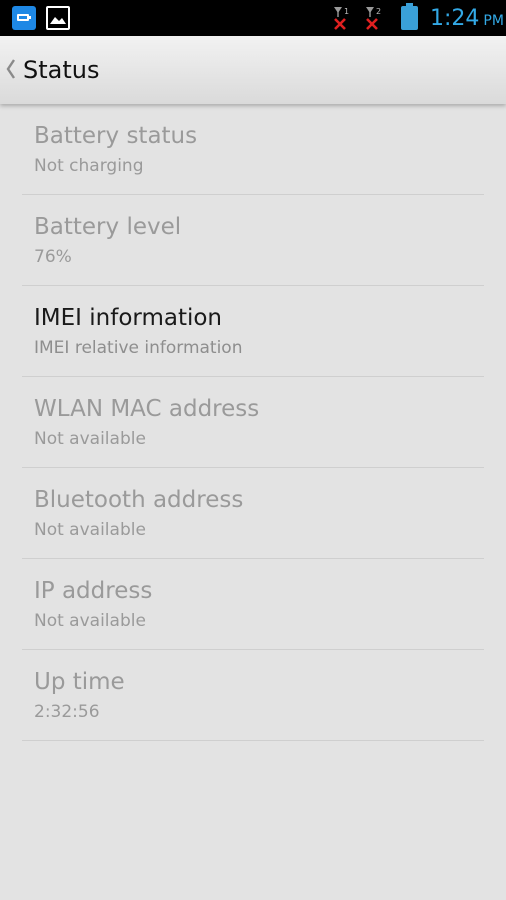 The image size is (506, 900). I want to click on item-title: Battery level, so click(108, 227).